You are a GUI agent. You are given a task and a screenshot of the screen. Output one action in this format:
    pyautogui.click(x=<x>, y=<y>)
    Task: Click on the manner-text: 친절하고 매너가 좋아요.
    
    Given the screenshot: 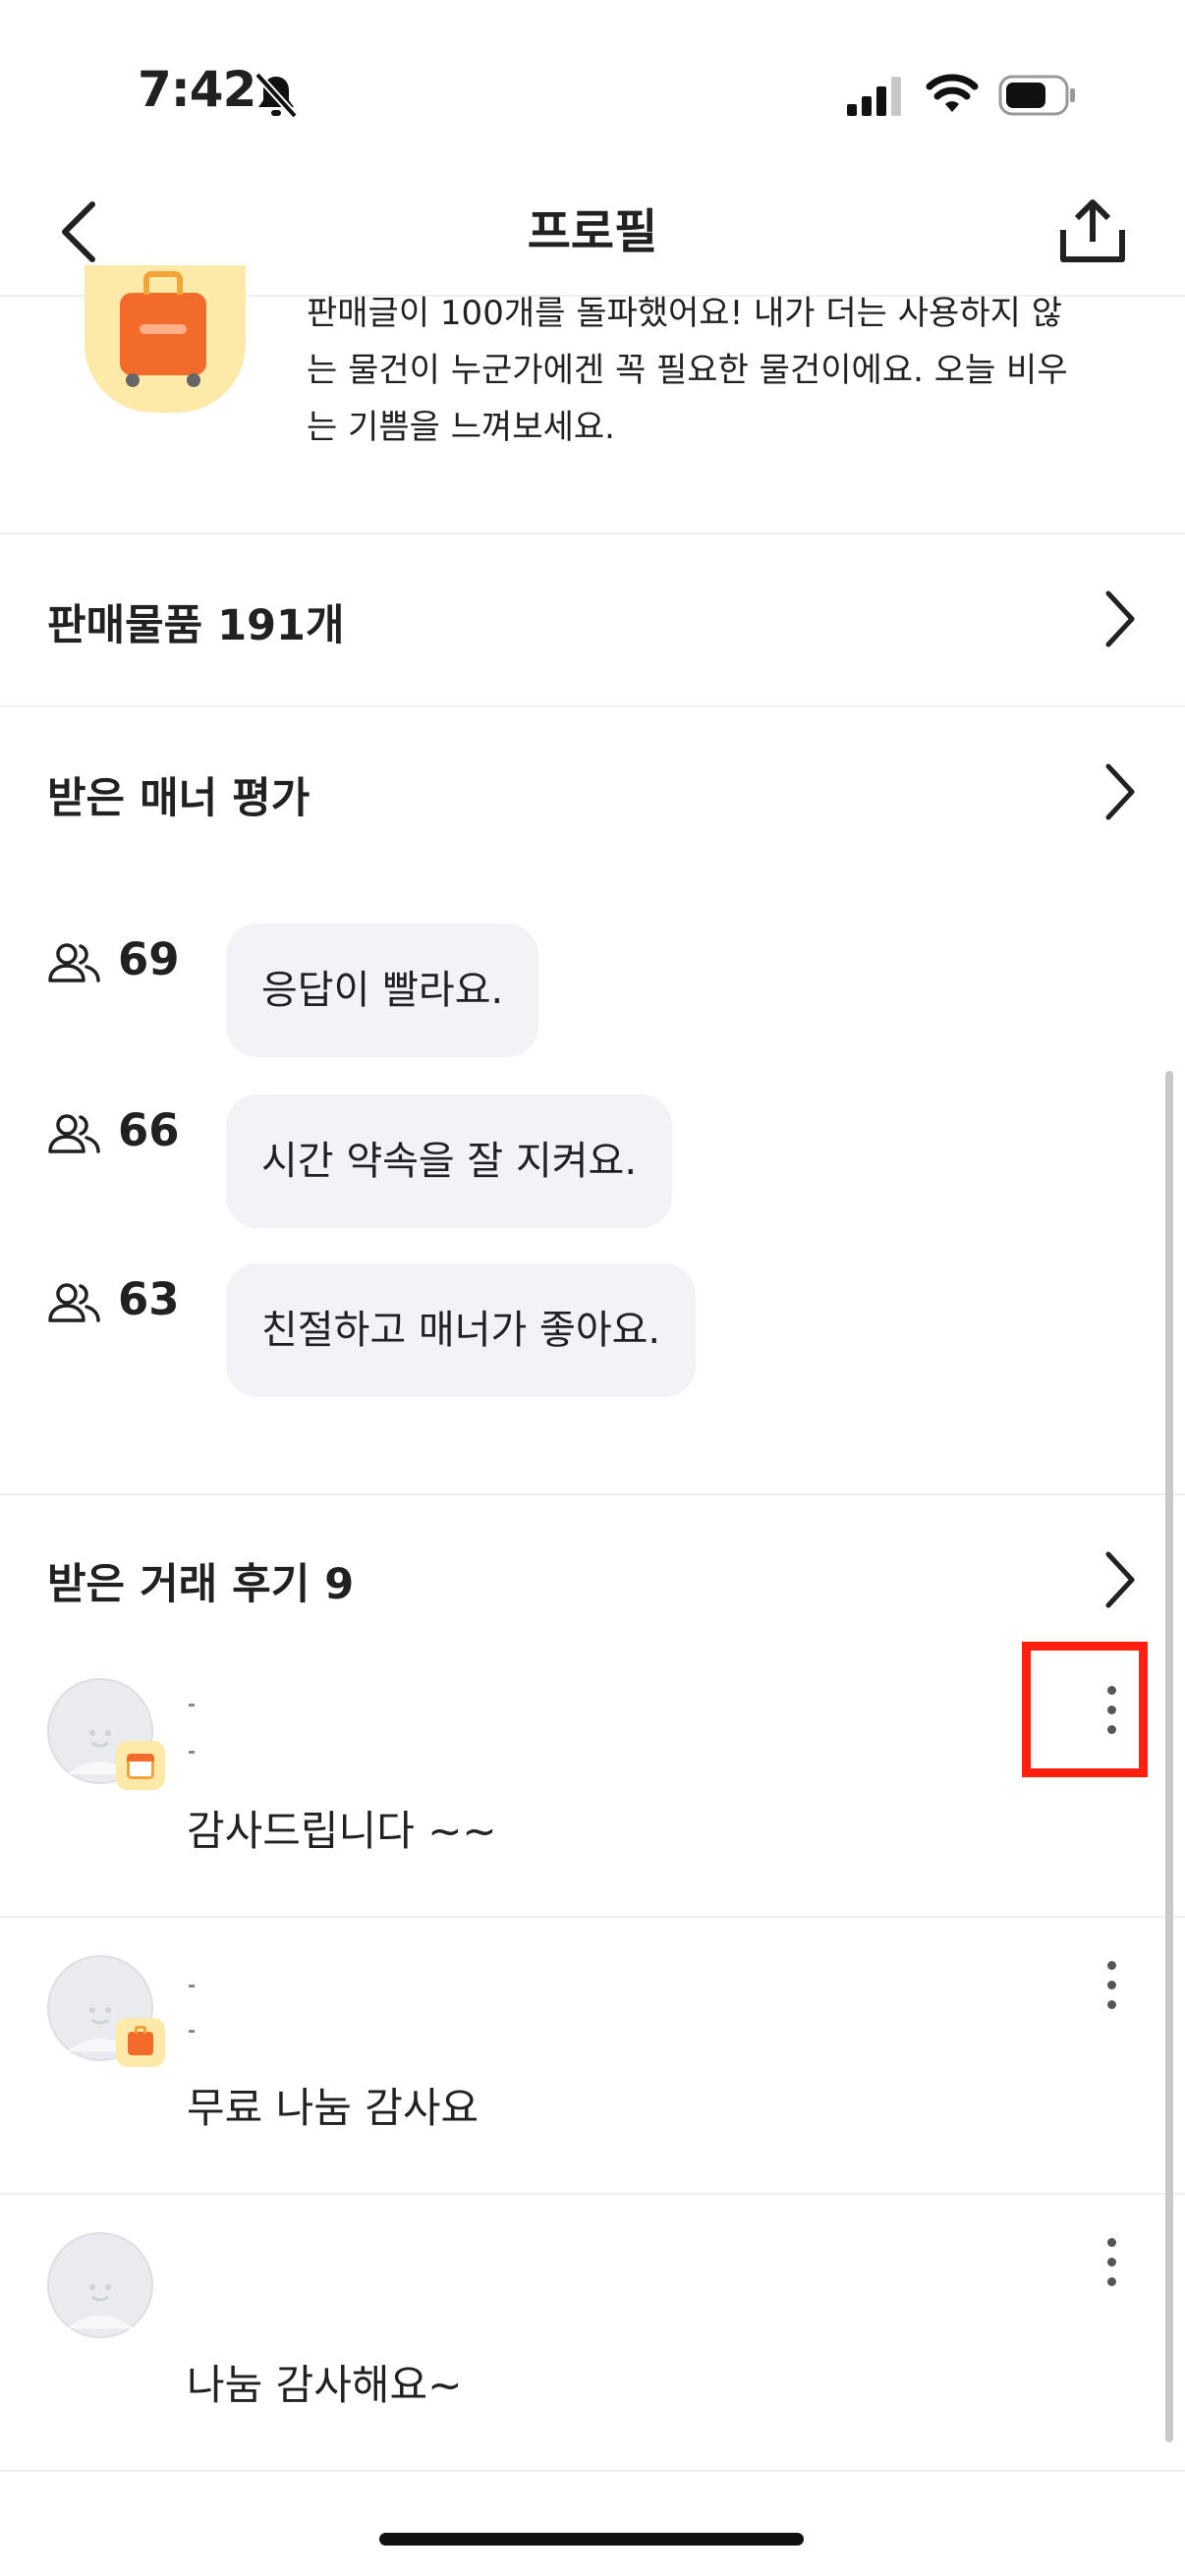 What is the action you would take?
    pyautogui.click(x=462, y=1330)
    